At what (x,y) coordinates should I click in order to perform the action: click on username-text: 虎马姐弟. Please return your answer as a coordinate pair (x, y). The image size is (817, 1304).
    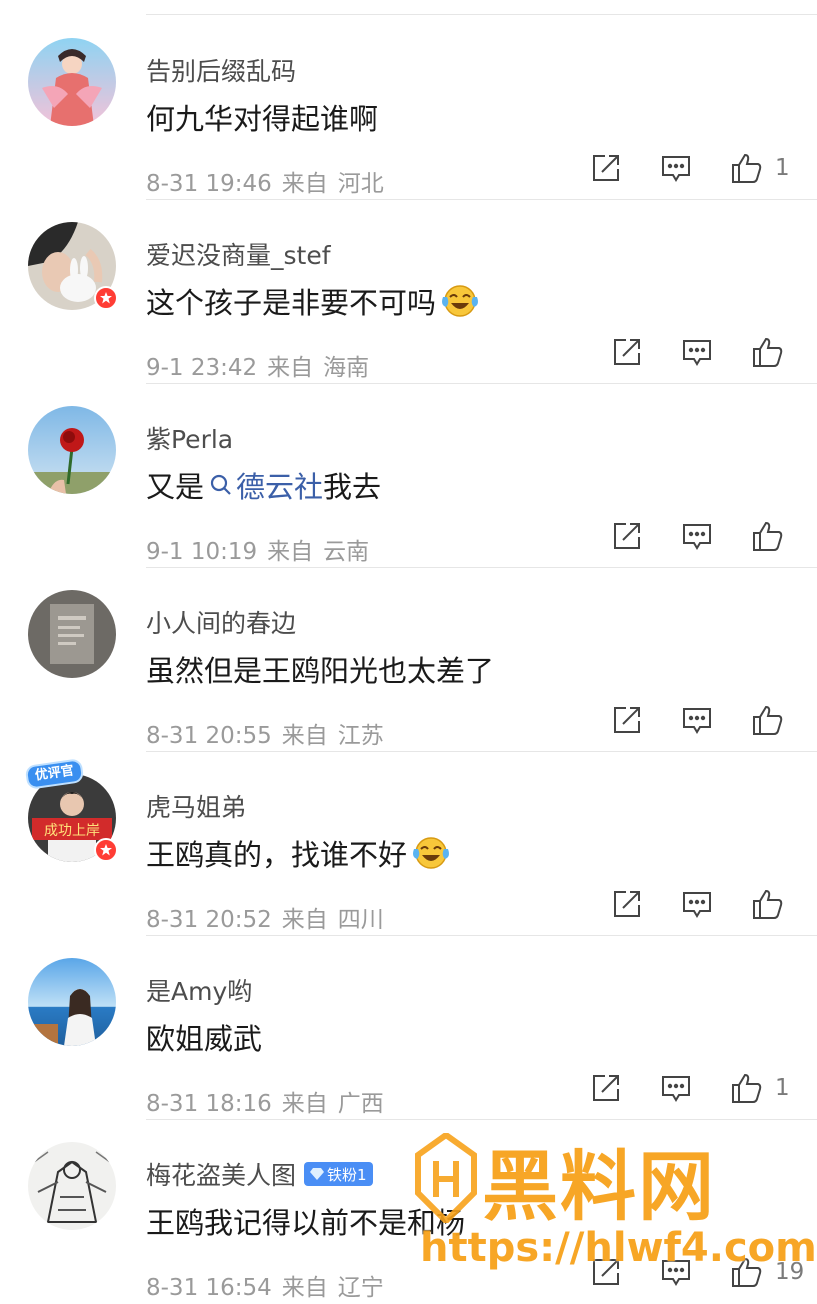
    Looking at the image, I should click on (196, 806).